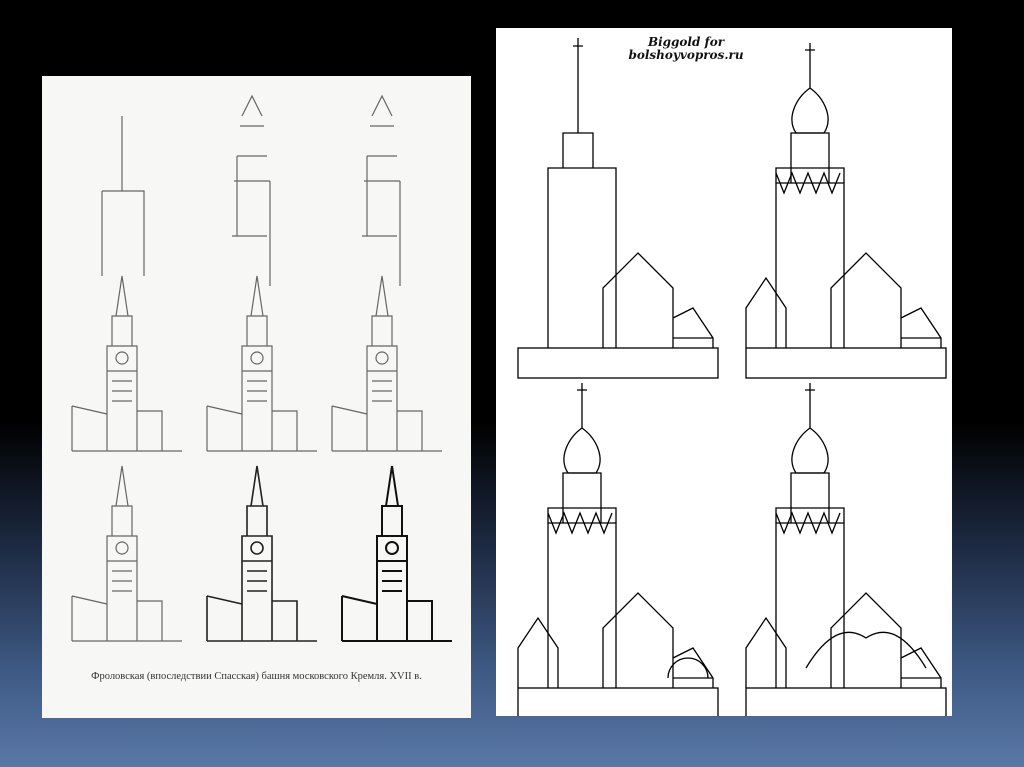  I want to click on credit-line-2: bolshoyvopros.ru, so click(686, 55).